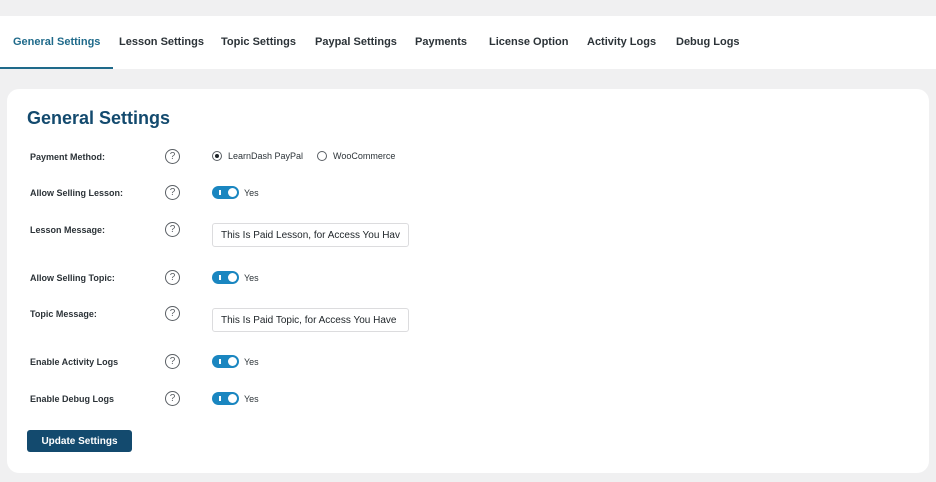  What do you see at coordinates (72, 399) in the screenshot?
I see `enable-debug-logs-label: Enable Debug Logs` at bounding box center [72, 399].